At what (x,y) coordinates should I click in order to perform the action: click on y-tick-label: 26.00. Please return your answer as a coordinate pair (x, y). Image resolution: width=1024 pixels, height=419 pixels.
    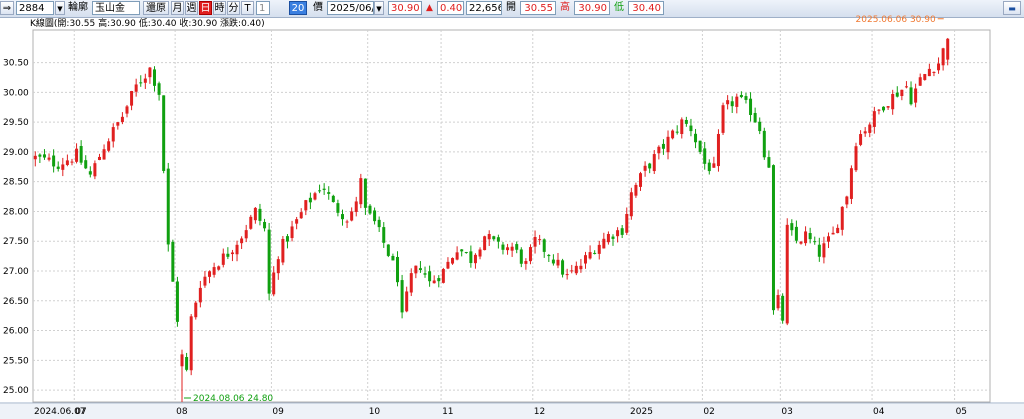
    Looking at the image, I should click on (16, 332).